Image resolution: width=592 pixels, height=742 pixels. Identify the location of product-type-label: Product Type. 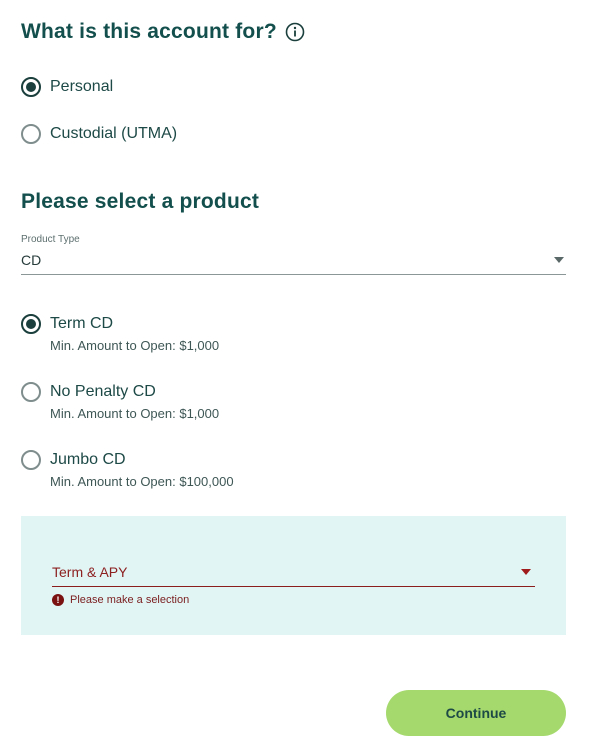
(50, 239).